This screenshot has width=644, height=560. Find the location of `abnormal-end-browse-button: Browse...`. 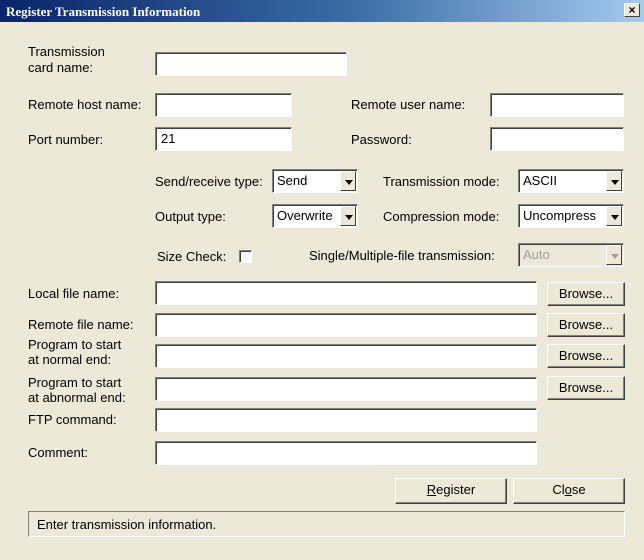

abnormal-end-browse-button: Browse... is located at coordinates (586, 388).